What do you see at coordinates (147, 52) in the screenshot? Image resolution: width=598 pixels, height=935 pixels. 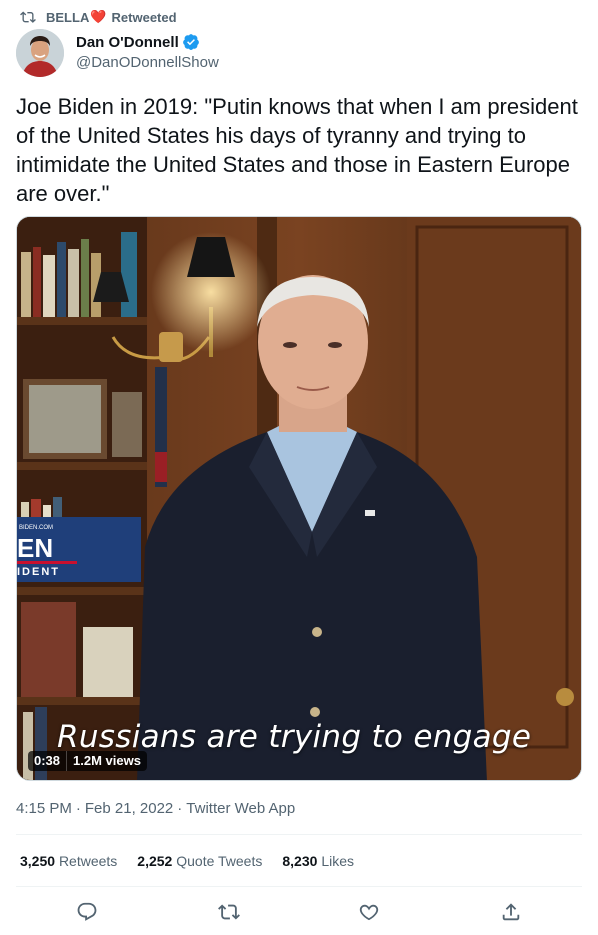 I see `author-block: Dan O'Donnell @DanODonnellShow` at bounding box center [147, 52].